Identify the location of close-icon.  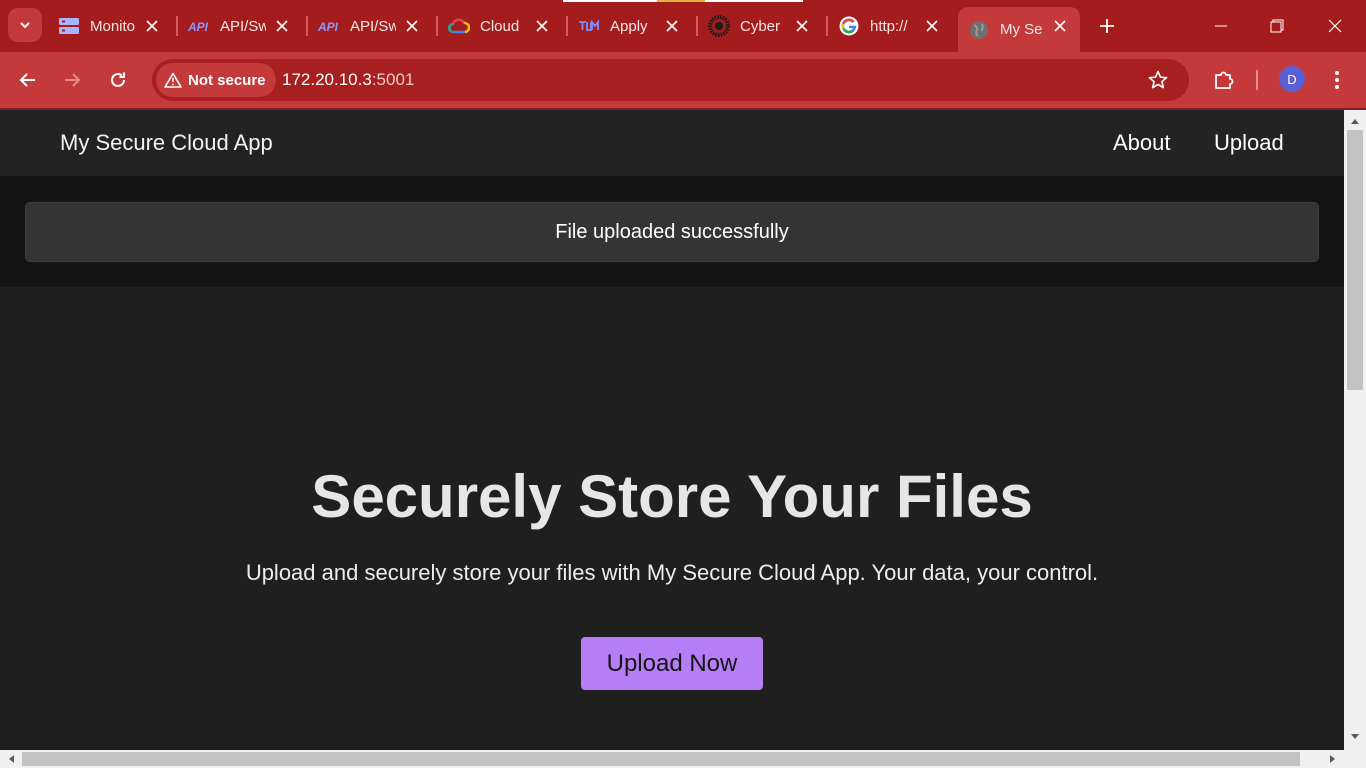
(1335, 26).